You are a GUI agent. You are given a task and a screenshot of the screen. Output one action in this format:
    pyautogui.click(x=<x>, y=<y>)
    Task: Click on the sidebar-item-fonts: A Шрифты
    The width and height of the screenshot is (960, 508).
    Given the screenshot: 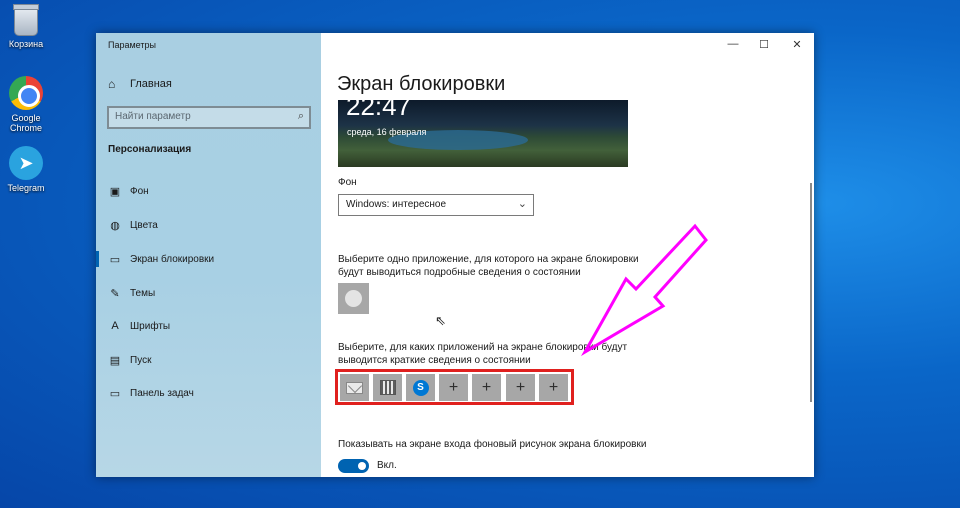 What is the action you would take?
    pyautogui.click(x=208, y=326)
    